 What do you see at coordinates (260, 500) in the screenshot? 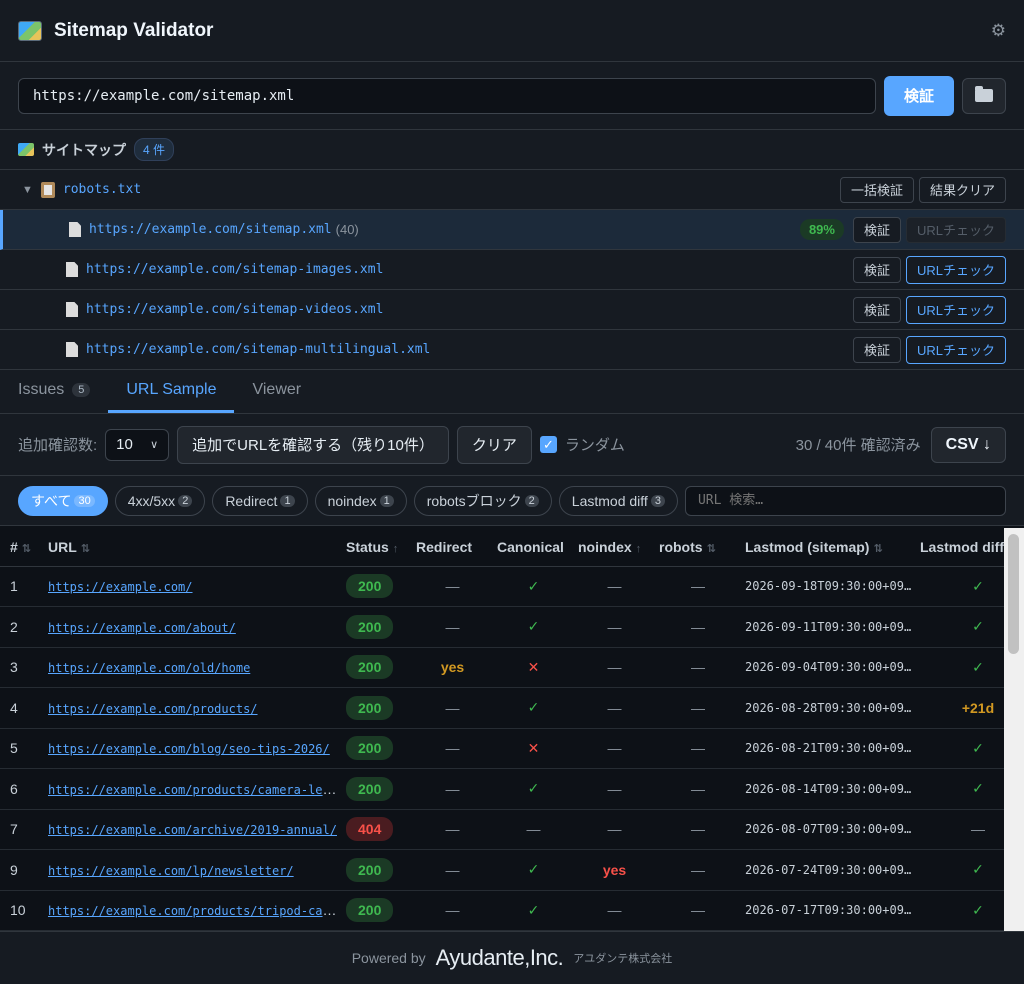
I see `filter-chip-redirect: Redirect 1` at bounding box center [260, 500].